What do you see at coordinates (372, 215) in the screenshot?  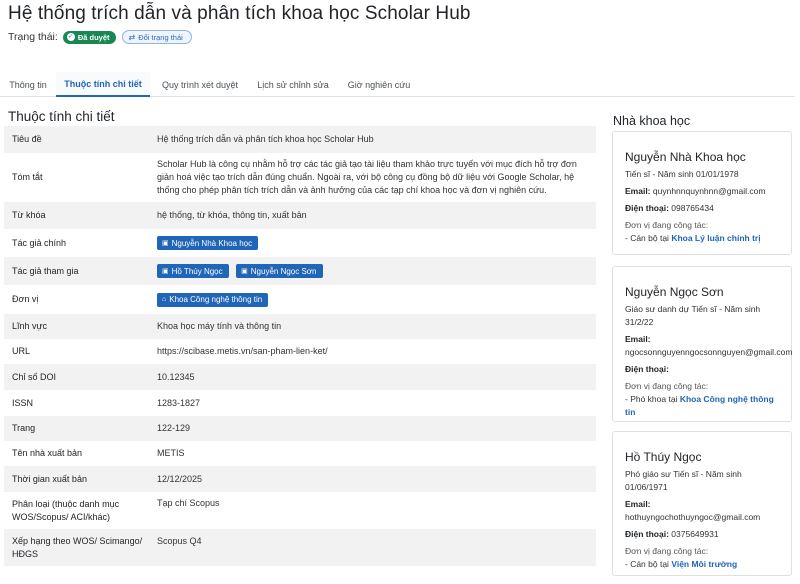 I see `row-value: hệ thống, từ khóa, thông tin, xuất bản` at bounding box center [372, 215].